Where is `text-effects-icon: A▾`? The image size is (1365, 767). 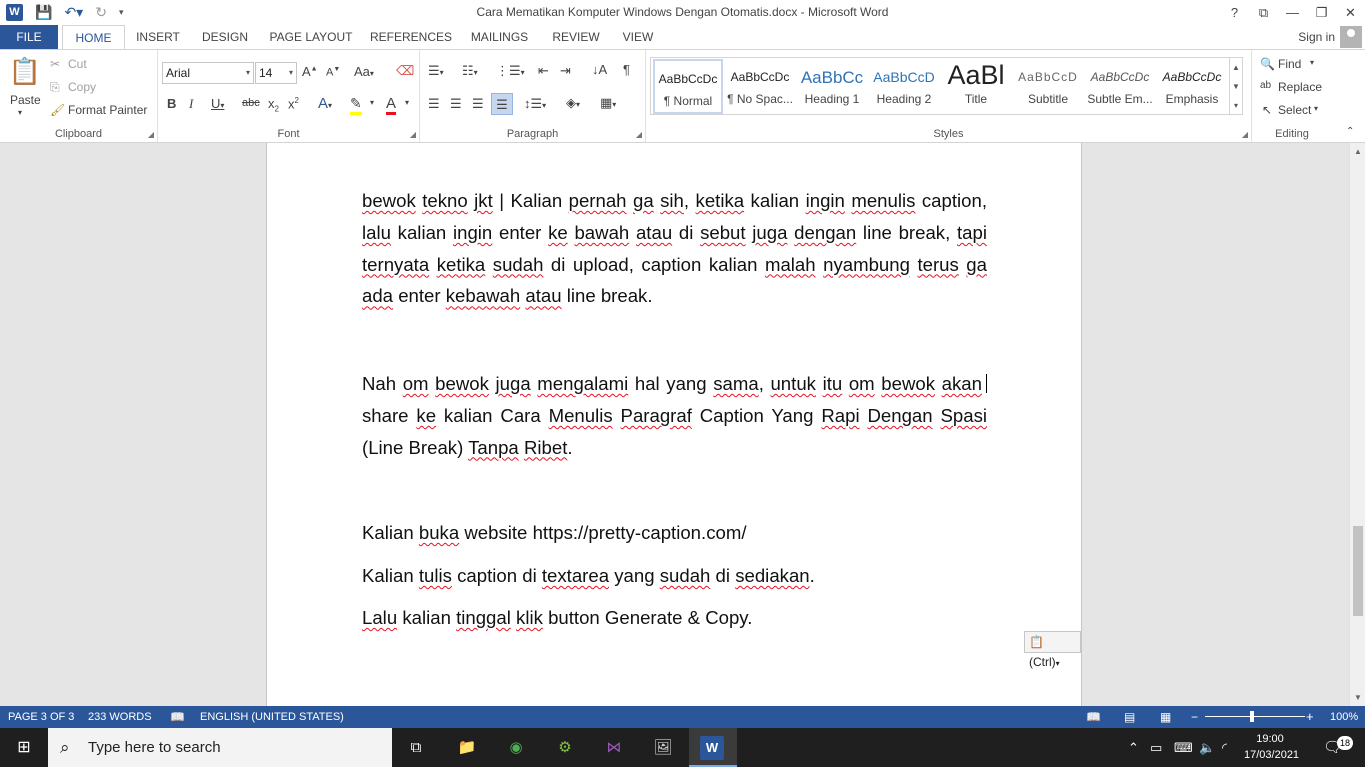 text-effects-icon: A▾ is located at coordinates (325, 103).